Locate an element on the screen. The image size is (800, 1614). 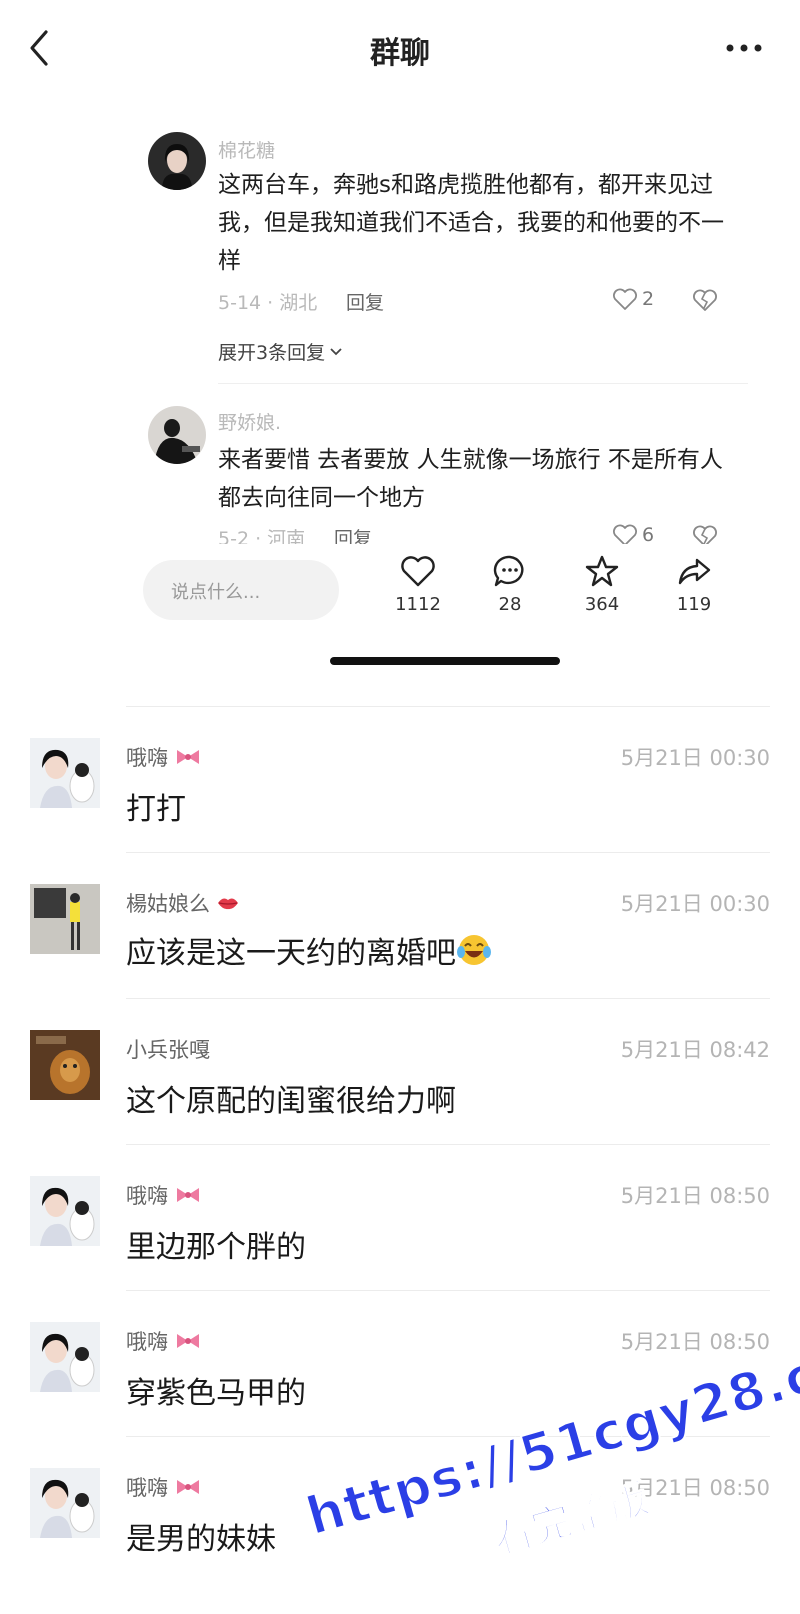
laugh-cry-emoji is located at coordinates (474, 950).